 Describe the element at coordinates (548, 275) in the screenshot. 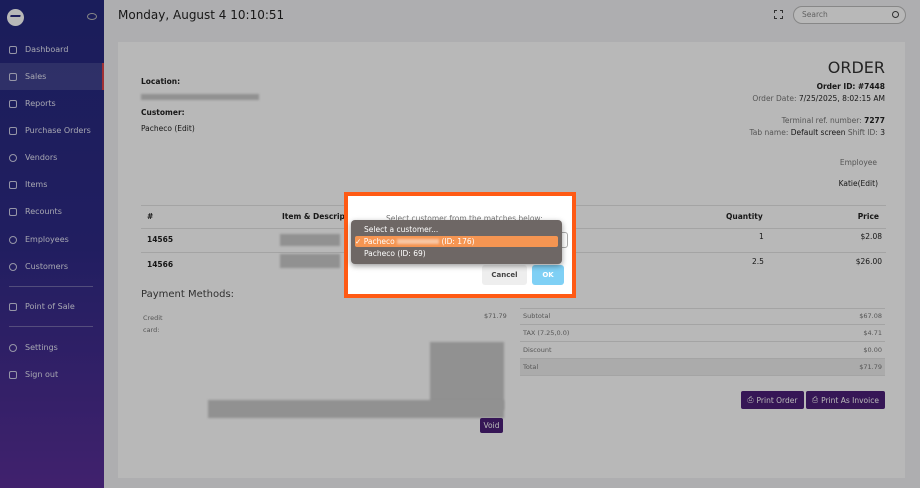

I see `ok-button: OK` at that location.